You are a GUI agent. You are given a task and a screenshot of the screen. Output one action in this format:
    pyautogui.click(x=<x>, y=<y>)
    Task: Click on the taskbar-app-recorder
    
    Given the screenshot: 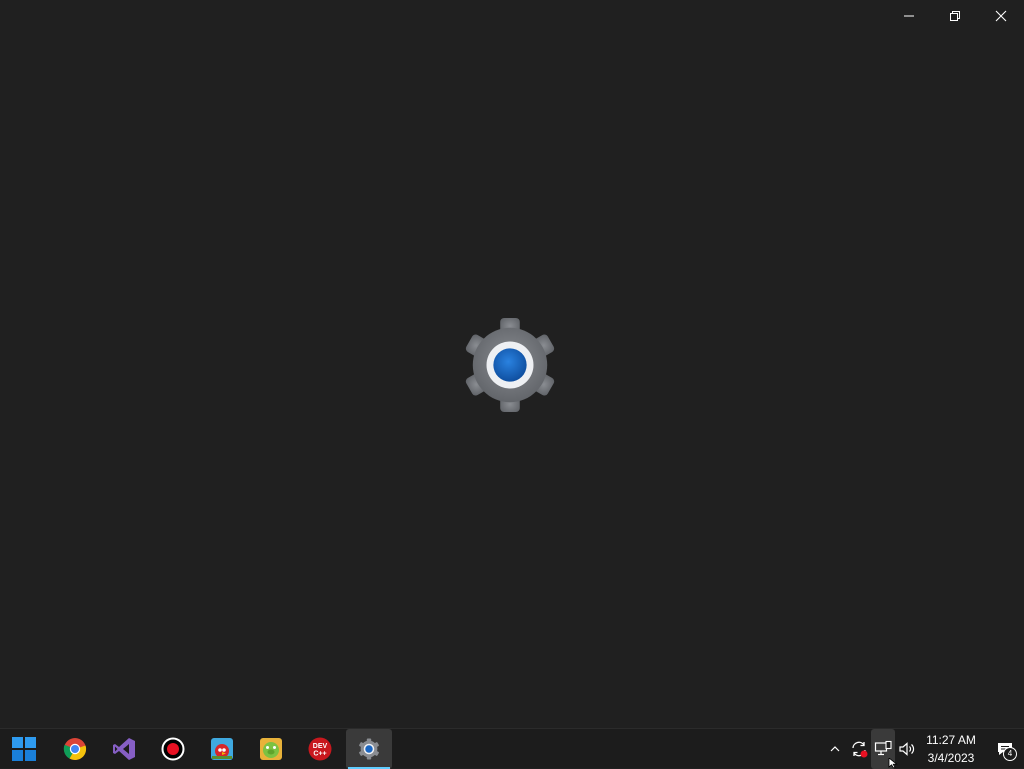 What is the action you would take?
    pyautogui.click(x=173, y=749)
    